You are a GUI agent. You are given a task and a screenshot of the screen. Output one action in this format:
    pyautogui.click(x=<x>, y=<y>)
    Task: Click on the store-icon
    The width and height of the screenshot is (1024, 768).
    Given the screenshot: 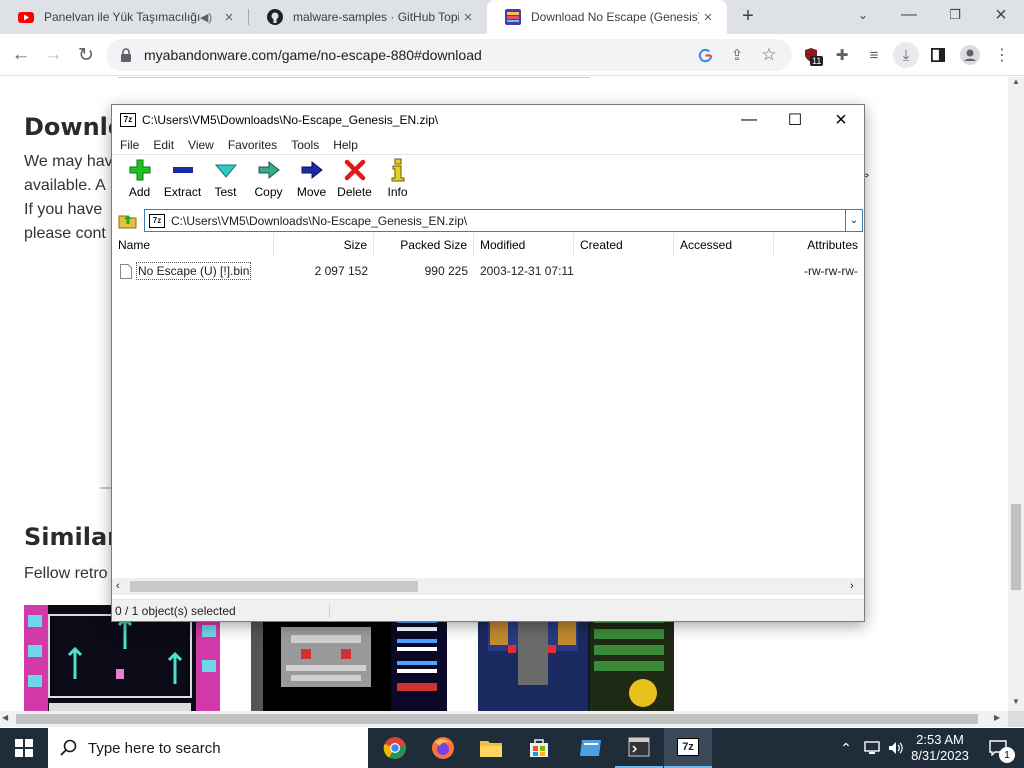 What is the action you would take?
    pyautogui.click(x=539, y=748)
    